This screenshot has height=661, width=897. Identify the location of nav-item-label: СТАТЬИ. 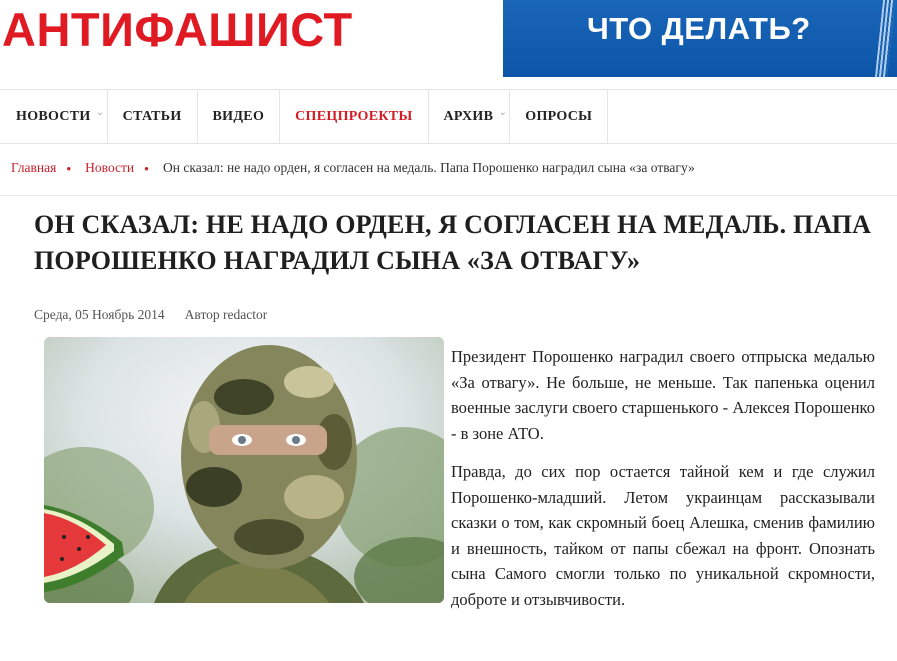
(152, 116).